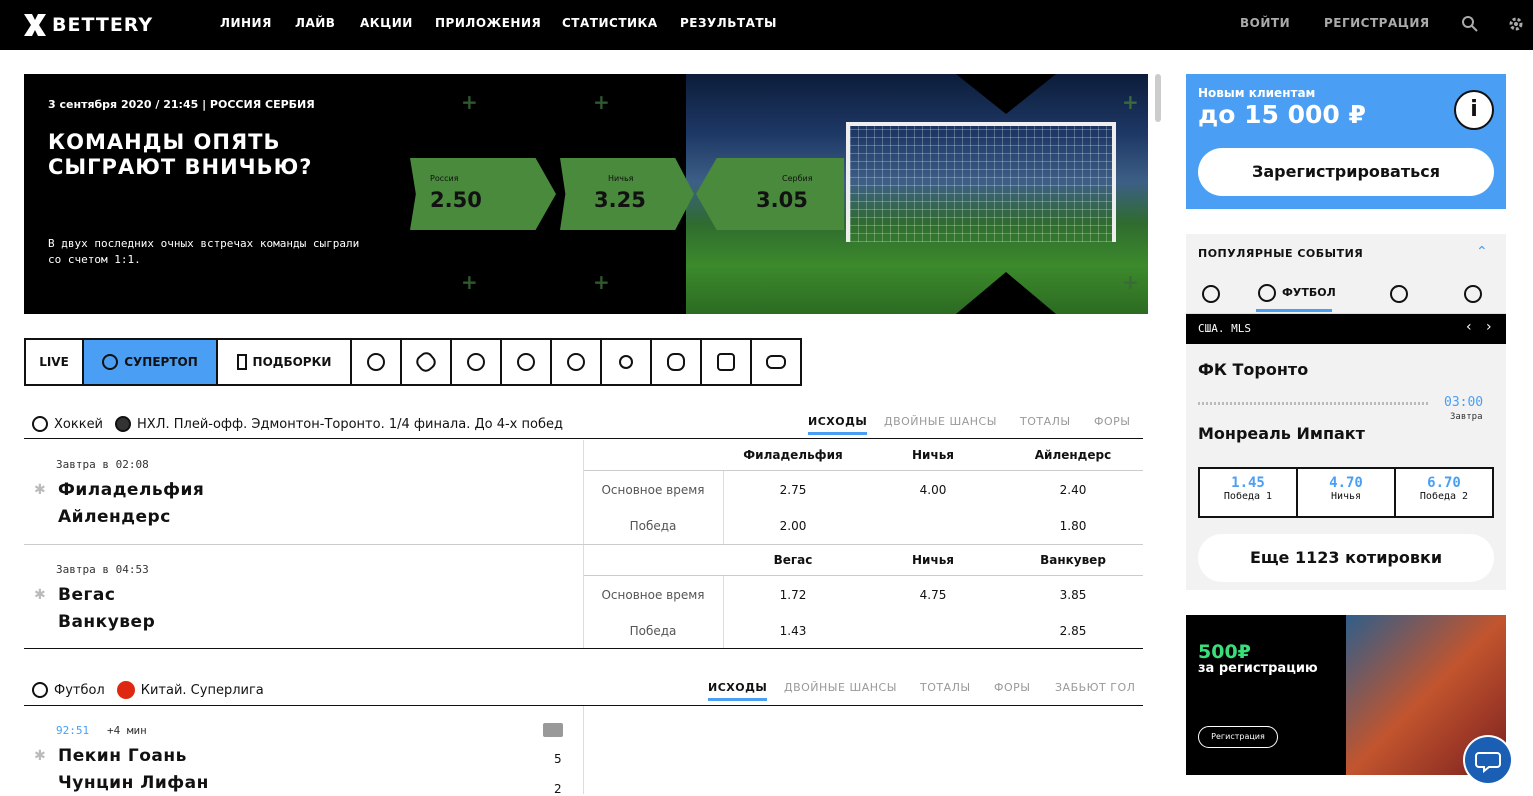 The height and width of the screenshot is (796, 1533). Describe the element at coordinates (1346, 172) in the screenshot. I see `register-button: Зарегистрироваться` at that location.